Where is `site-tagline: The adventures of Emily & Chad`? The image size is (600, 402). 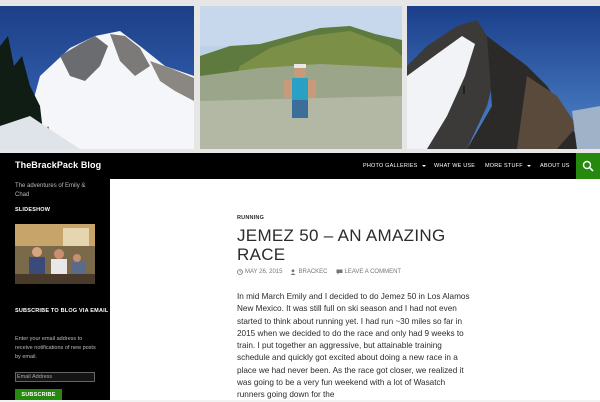
site-tagline: The adventures of Emily & Chad is located at coordinates (50, 190).